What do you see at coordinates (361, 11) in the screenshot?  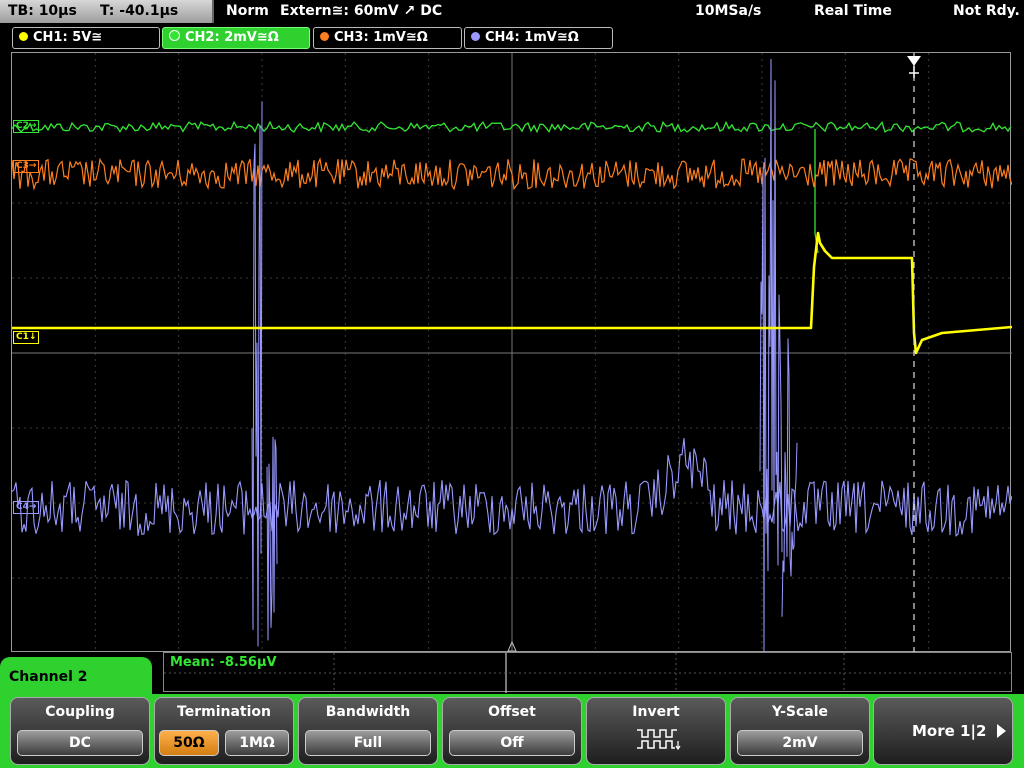 I see `trigger-source: Extern≅: 60mV ↗ DC` at bounding box center [361, 11].